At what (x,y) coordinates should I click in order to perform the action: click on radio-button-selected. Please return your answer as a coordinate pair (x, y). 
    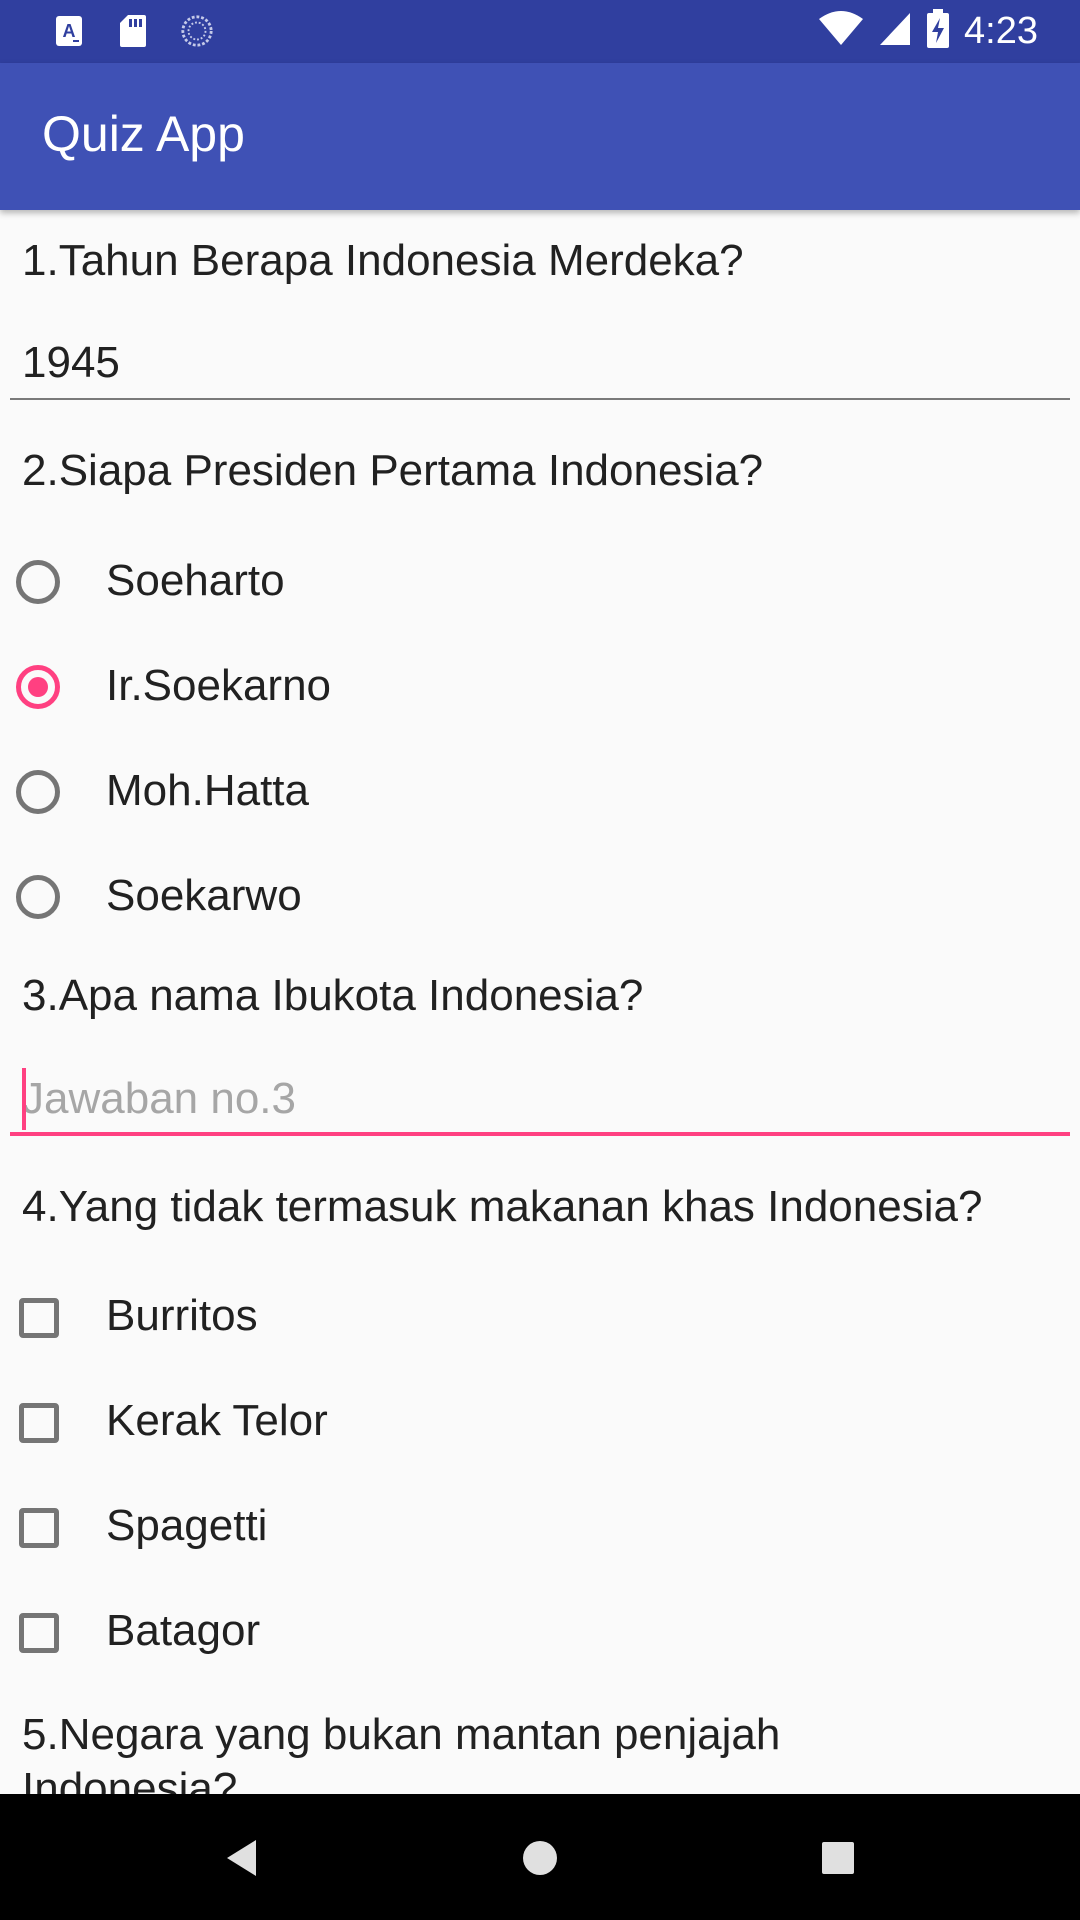
    Looking at the image, I should click on (38, 687).